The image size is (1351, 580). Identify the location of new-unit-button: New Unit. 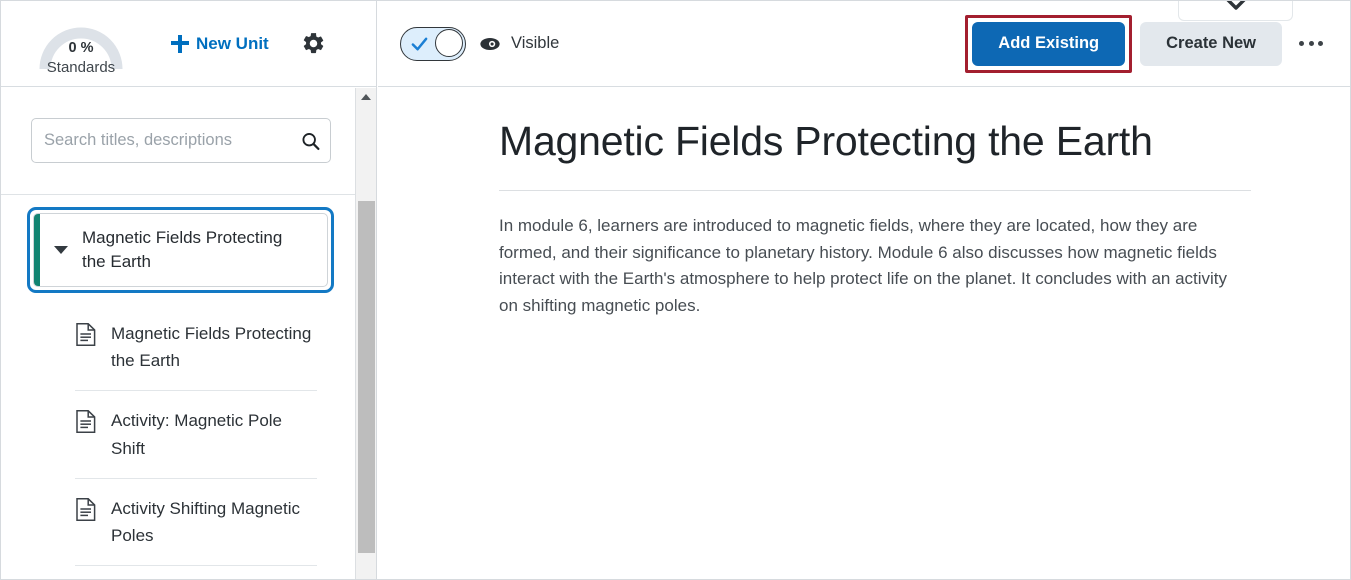
(220, 44).